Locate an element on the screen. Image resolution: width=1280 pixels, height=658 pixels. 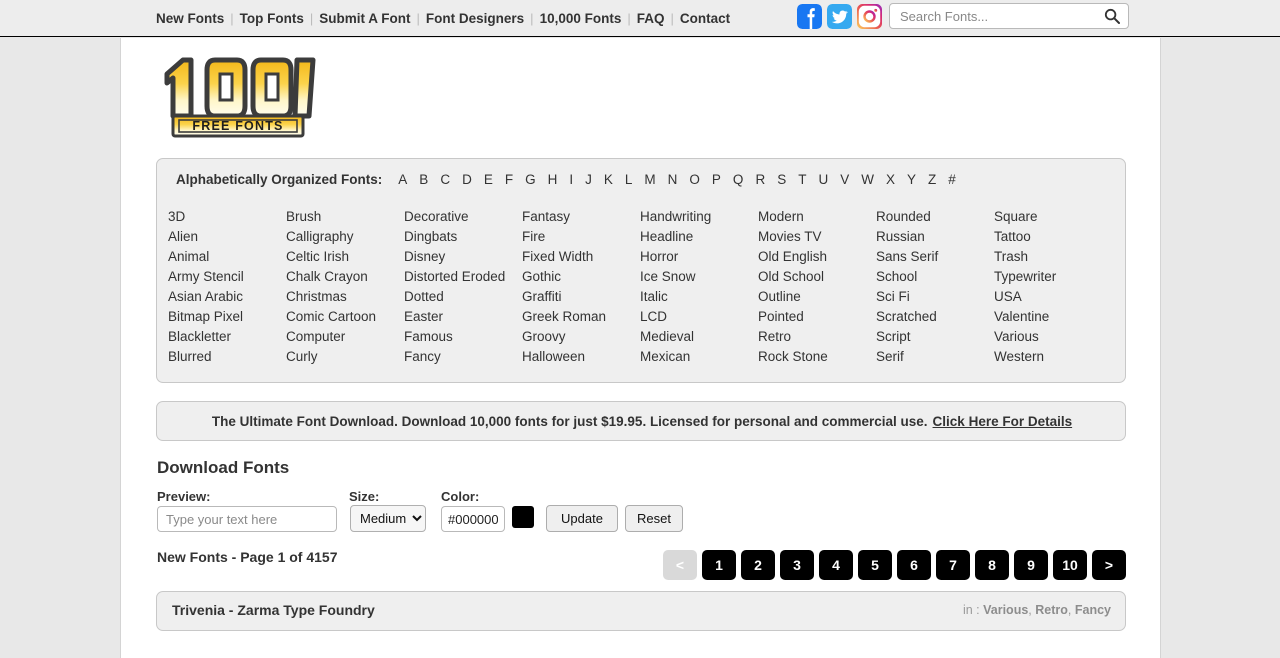
alphabet-link-t: T is located at coordinates (802, 179).